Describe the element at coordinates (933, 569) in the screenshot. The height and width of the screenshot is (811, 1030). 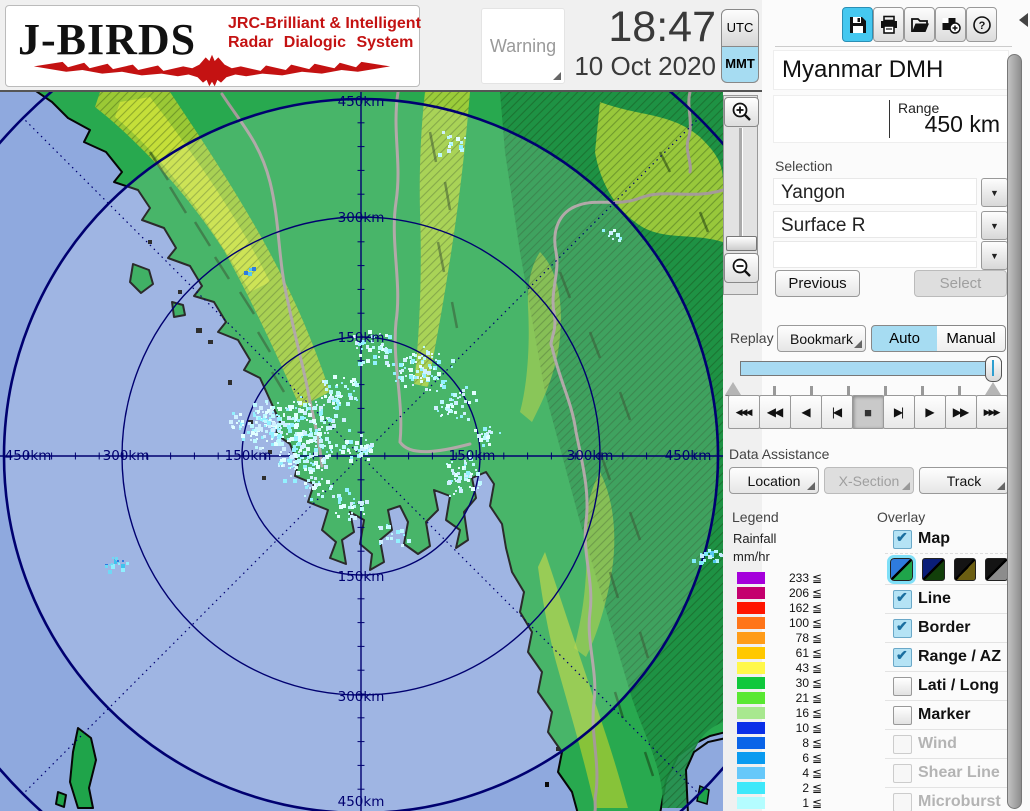
I see `style-navy-darkgreen` at that location.